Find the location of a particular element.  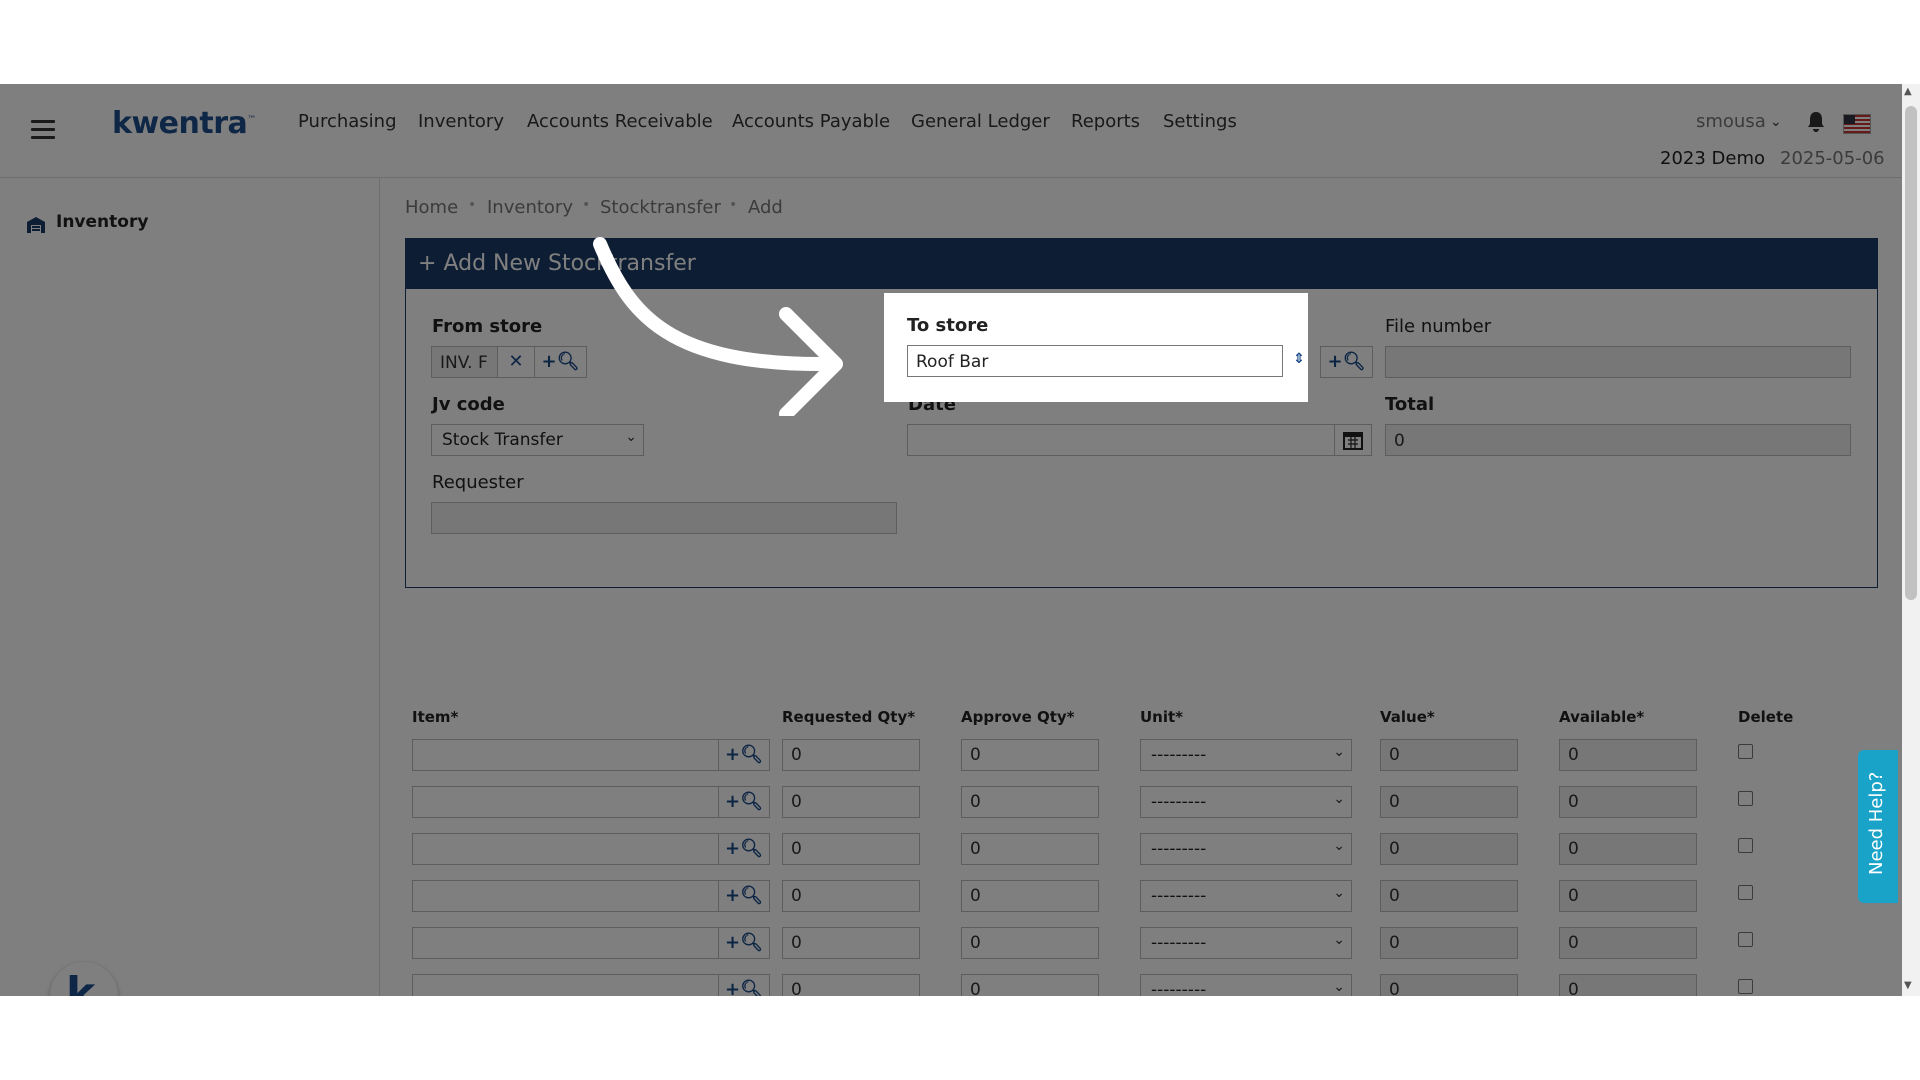

scrollbar-thumb is located at coordinates (1911, 353).